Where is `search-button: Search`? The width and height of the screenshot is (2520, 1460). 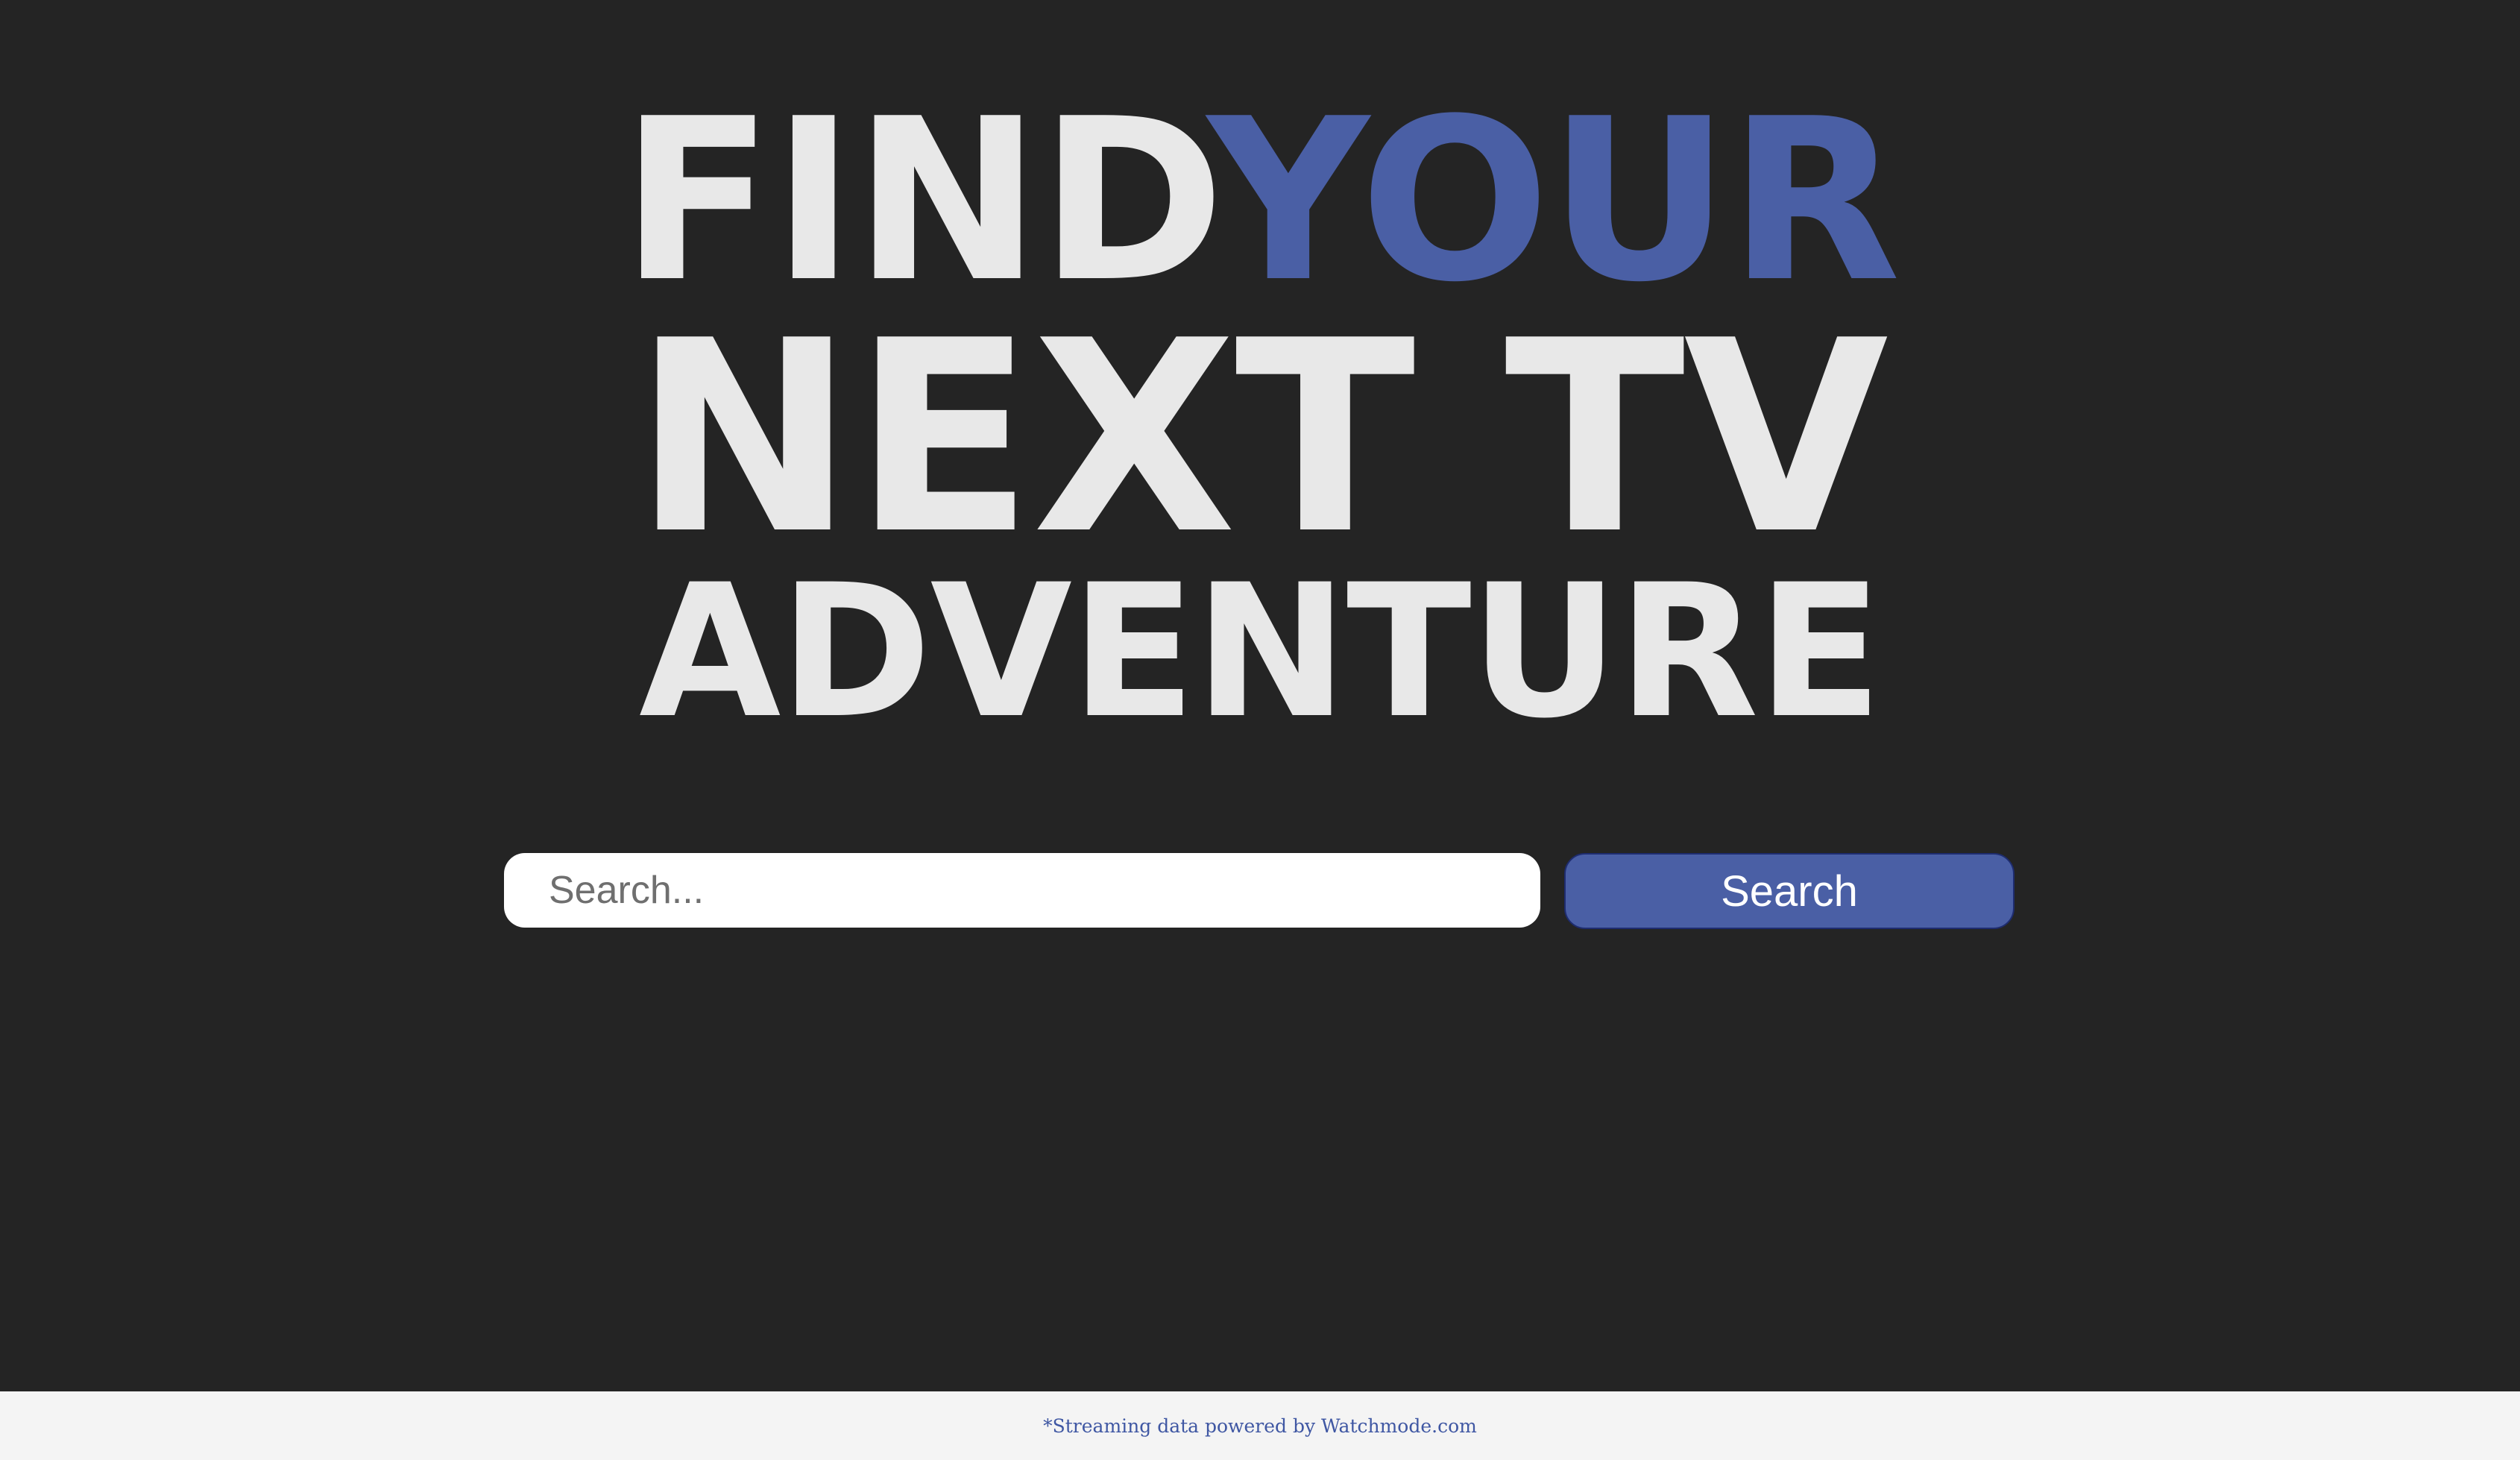
search-button: Search is located at coordinates (1789, 891).